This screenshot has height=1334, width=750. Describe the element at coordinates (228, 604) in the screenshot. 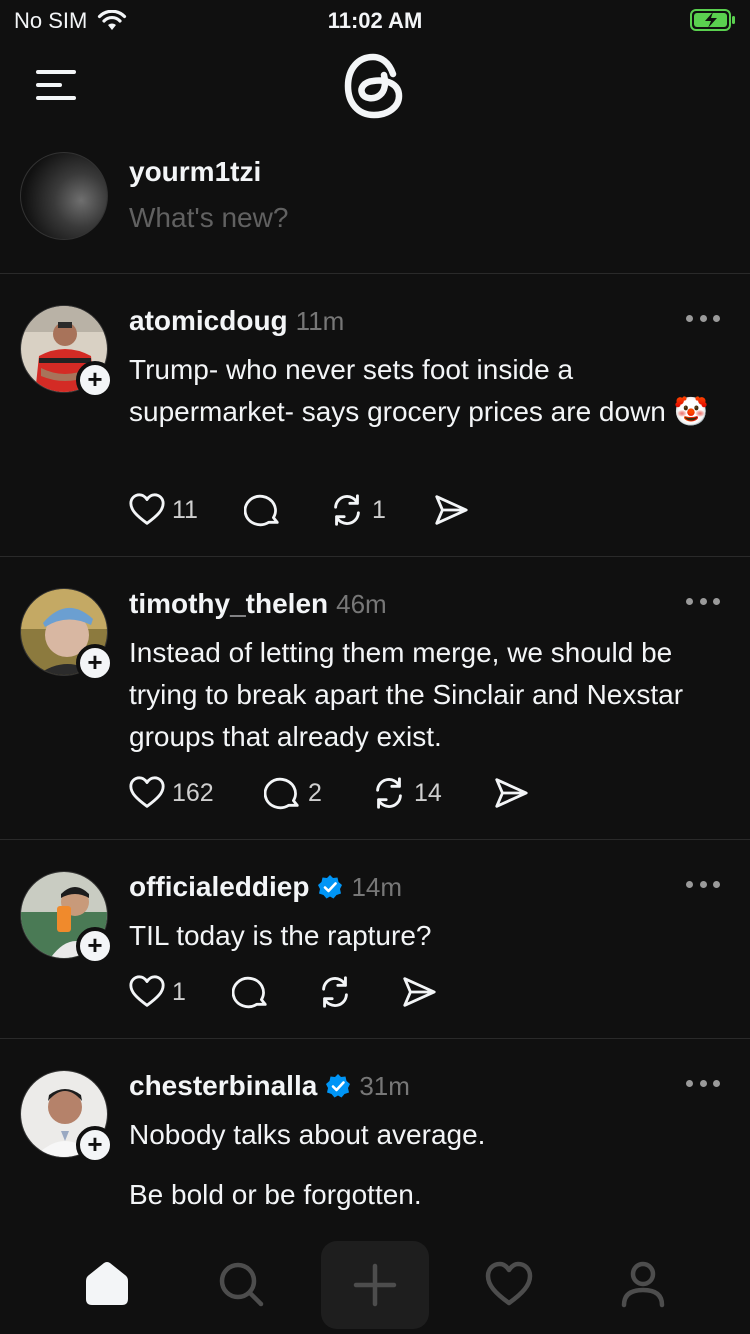

I see `post-username: timothy_thelen` at that location.